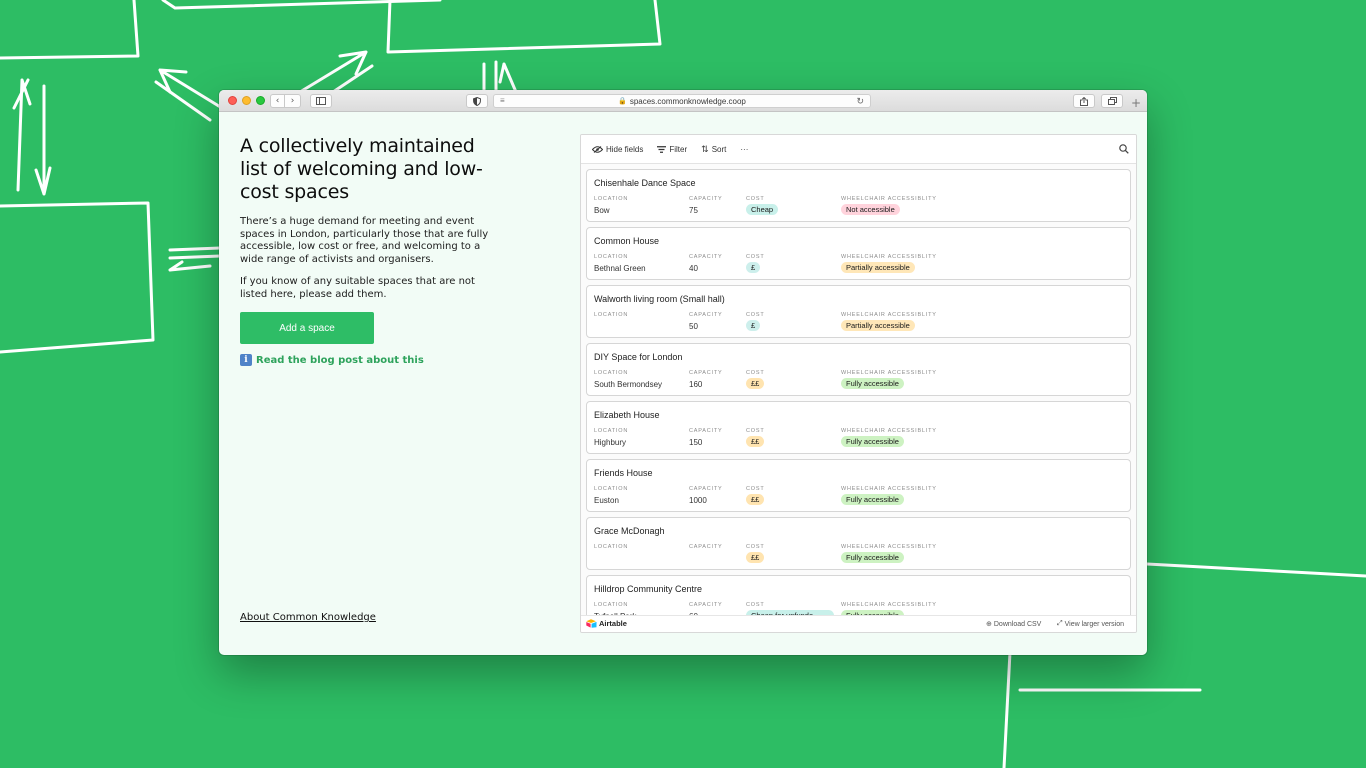 The height and width of the screenshot is (768, 1366). I want to click on sort-icon: ⇅, so click(705, 148).